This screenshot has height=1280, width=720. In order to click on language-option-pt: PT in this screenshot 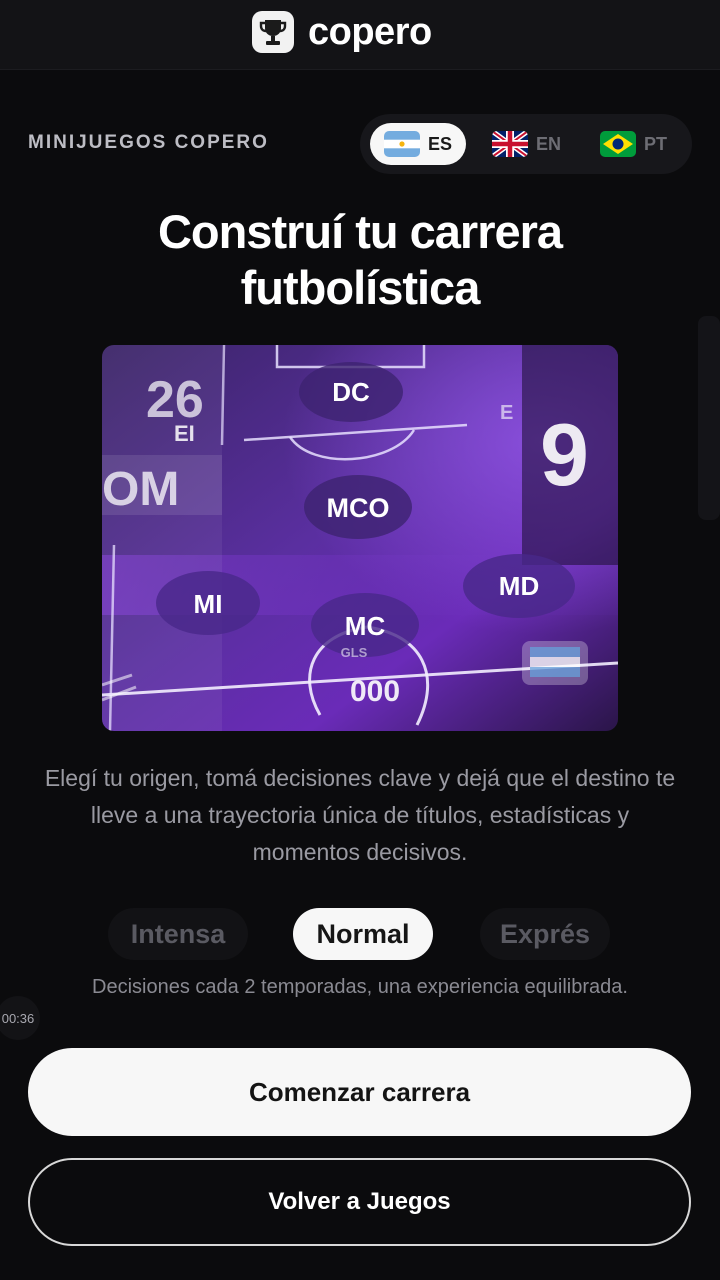, I will do `click(633, 144)`.